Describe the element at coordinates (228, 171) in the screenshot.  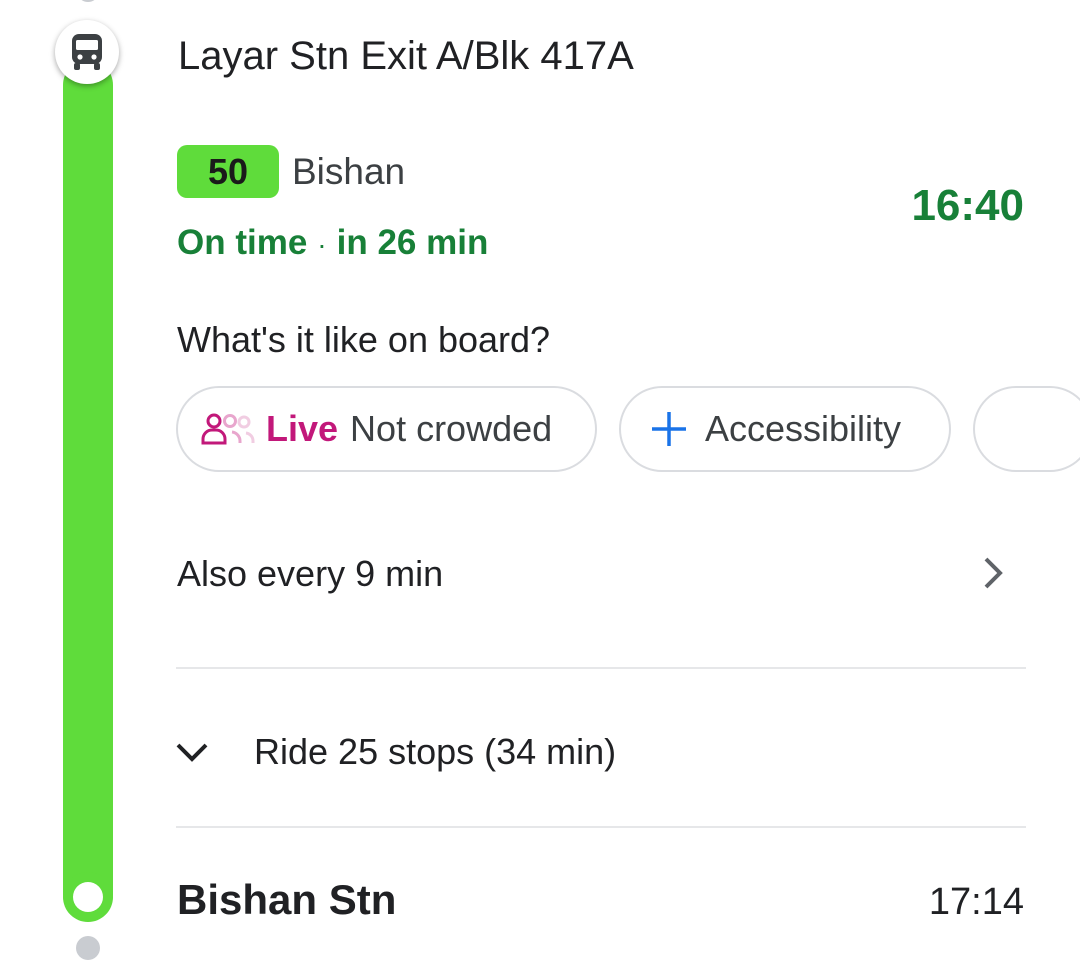
I see `route-number-badge: 50` at that location.